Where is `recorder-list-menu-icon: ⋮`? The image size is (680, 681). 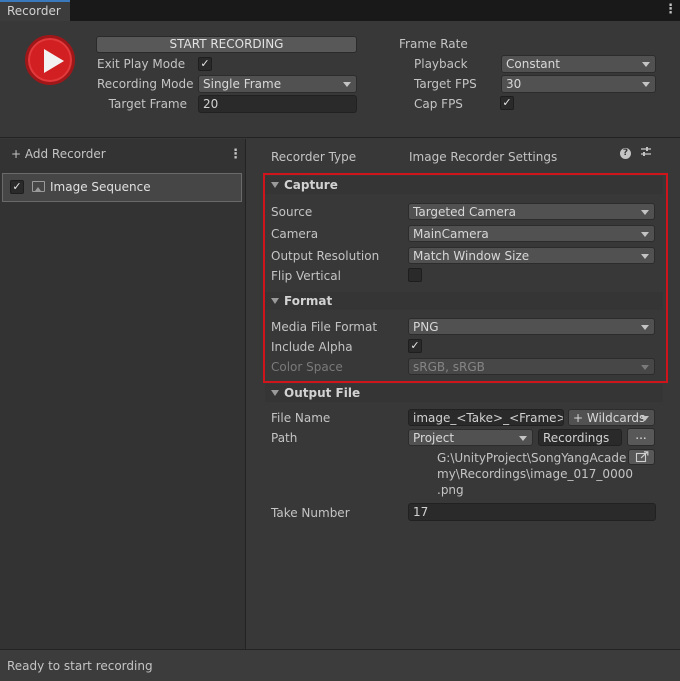
recorder-list-menu-icon: ⋮ is located at coordinates (235, 154).